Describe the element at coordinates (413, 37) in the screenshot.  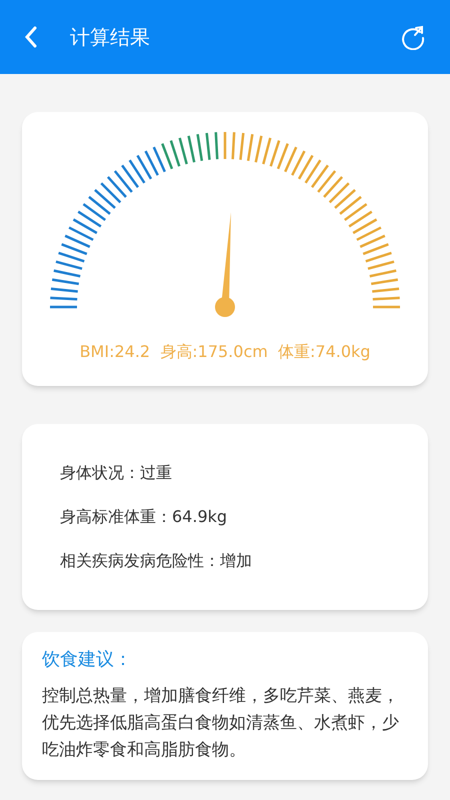
I see `refresh-icon` at that location.